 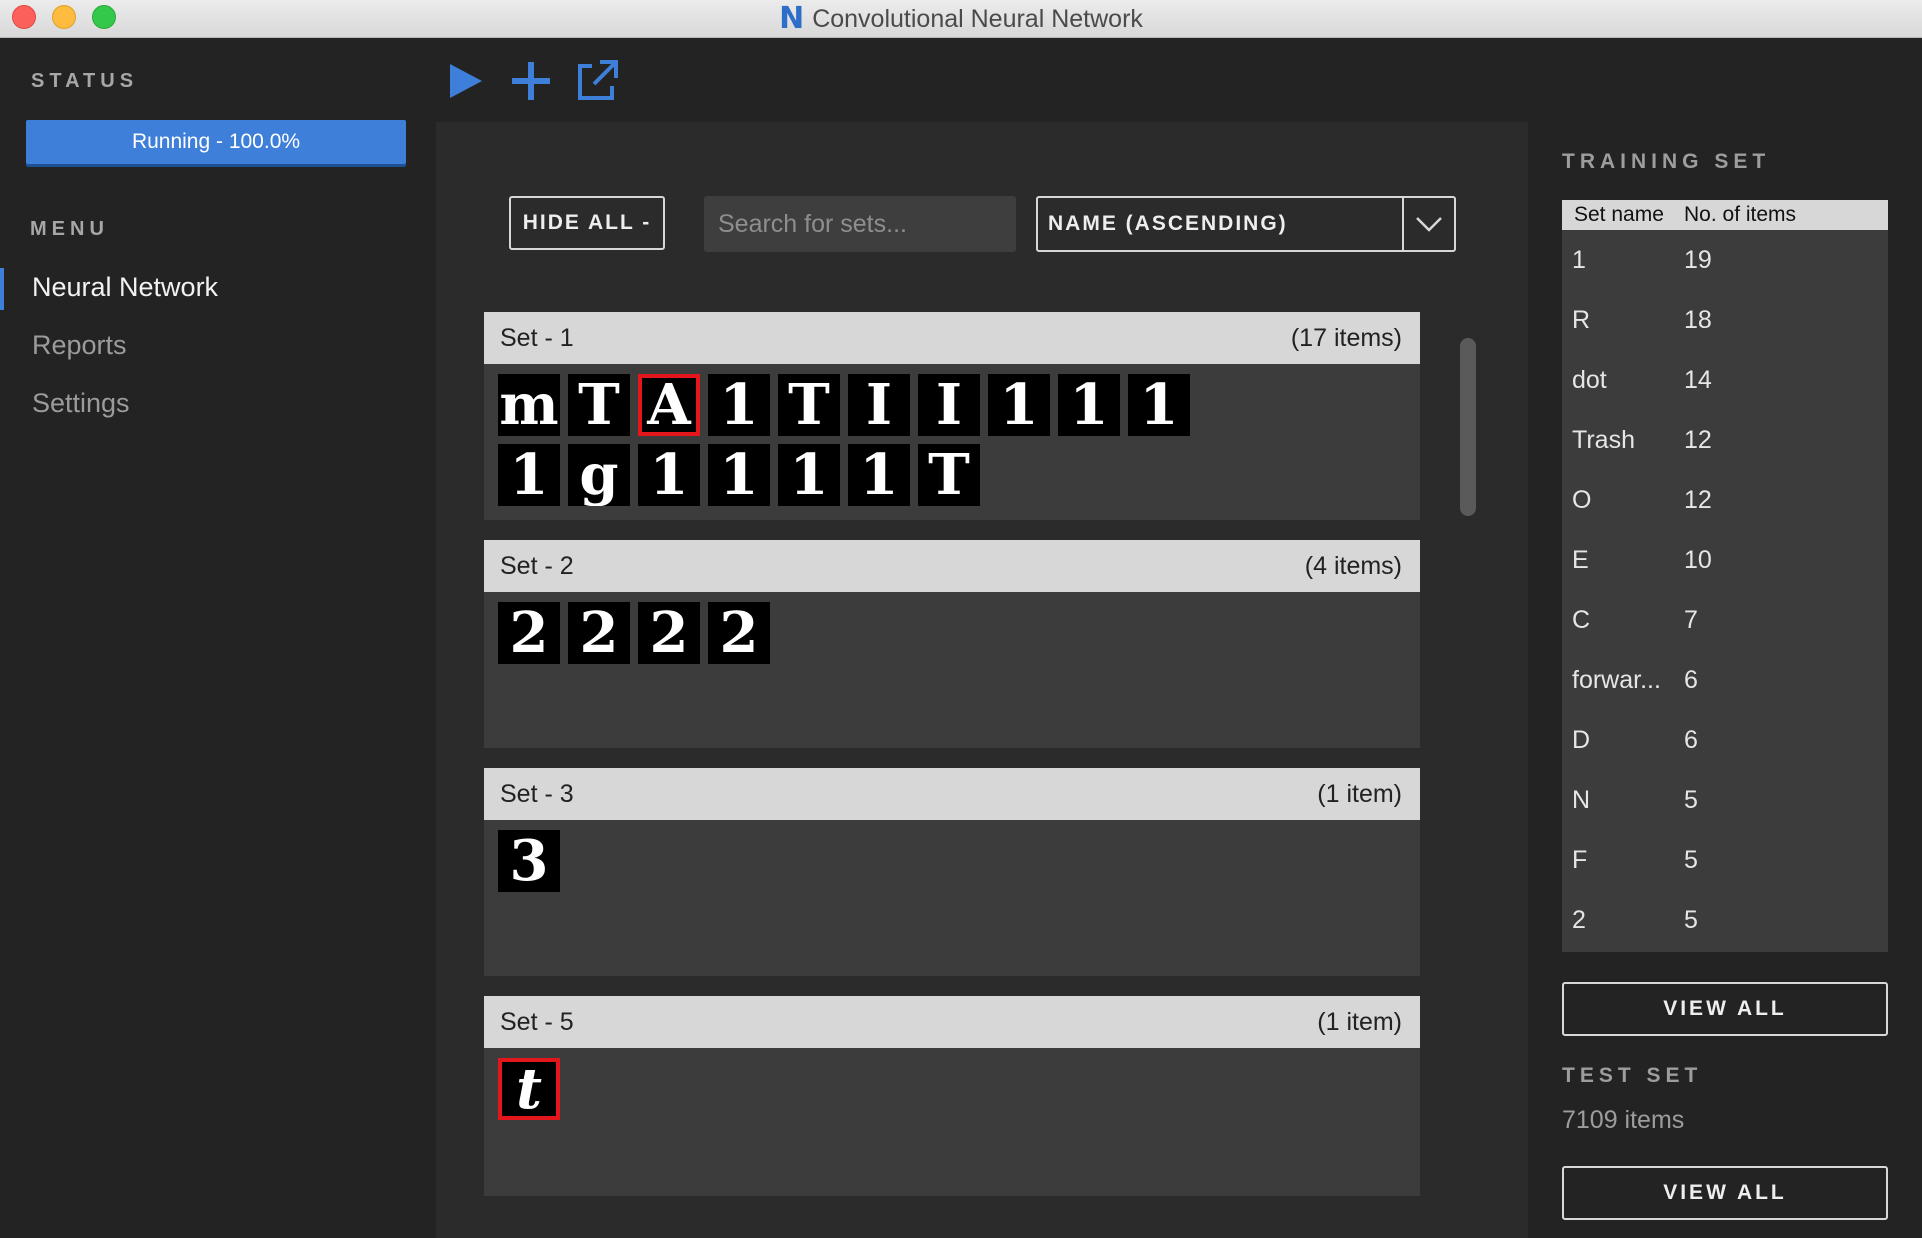 What do you see at coordinates (599, 475) in the screenshot?
I see `set-item-thumbnail: g` at bounding box center [599, 475].